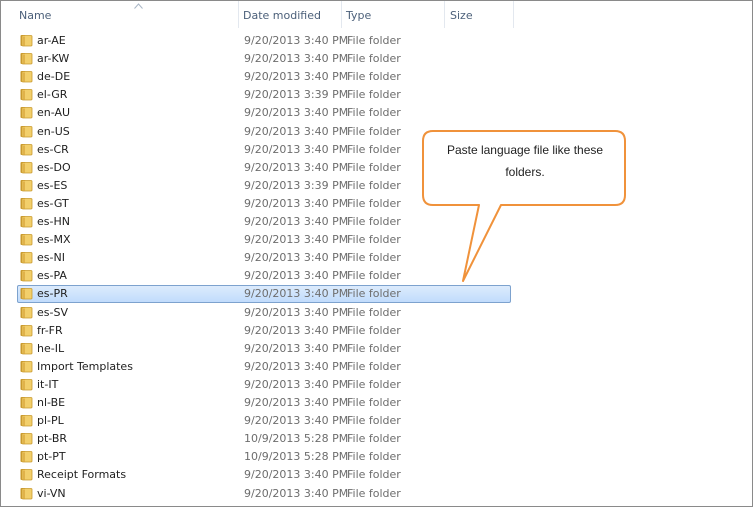 The image size is (753, 507). I want to click on file-name: he-IL, so click(51, 348).